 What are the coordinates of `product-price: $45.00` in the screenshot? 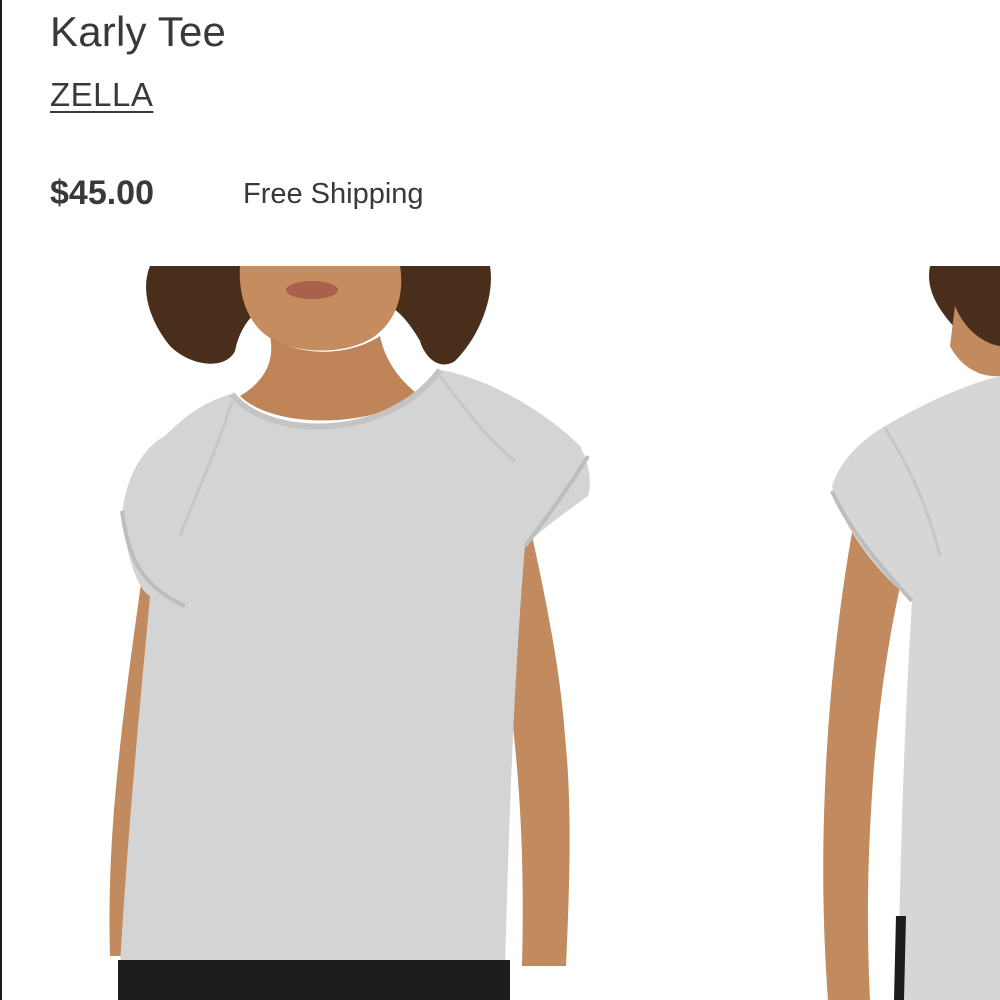 It's located at (102, 193).